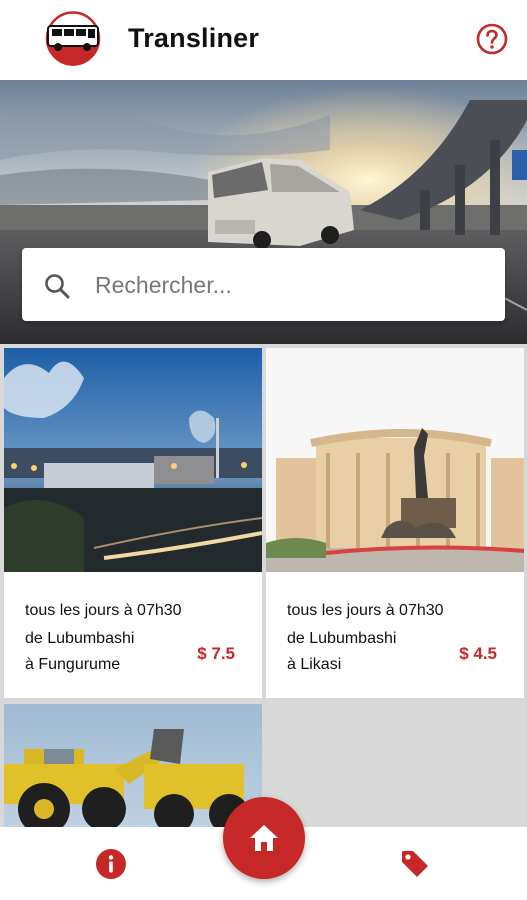 Image resolution: width=527 pixels, height=900 pixels. What do you see at coordinates (73, 38) in the screenshot?
I see `bus-logo-icon` at bounding box center [73, 38].